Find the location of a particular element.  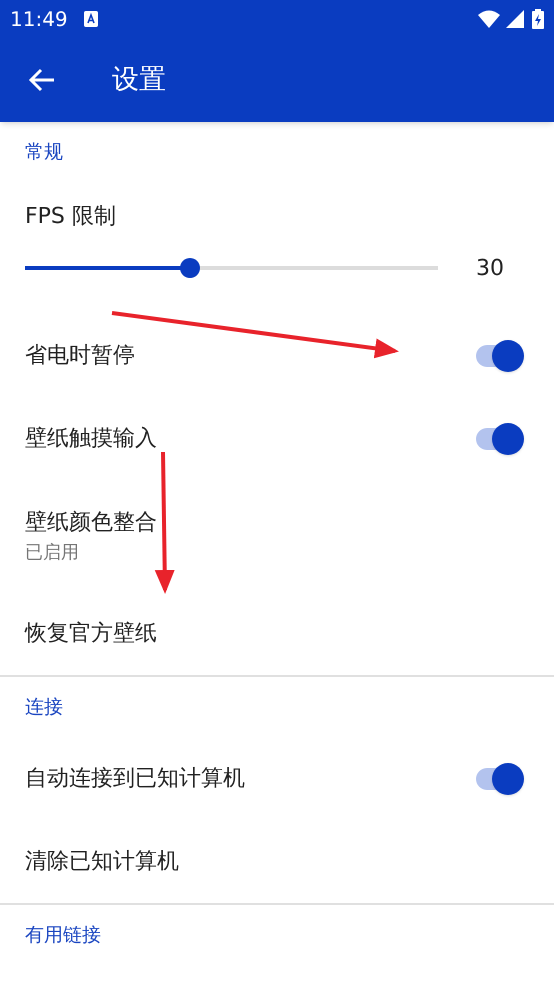

signal-icon is located at coordinates (515, 19).